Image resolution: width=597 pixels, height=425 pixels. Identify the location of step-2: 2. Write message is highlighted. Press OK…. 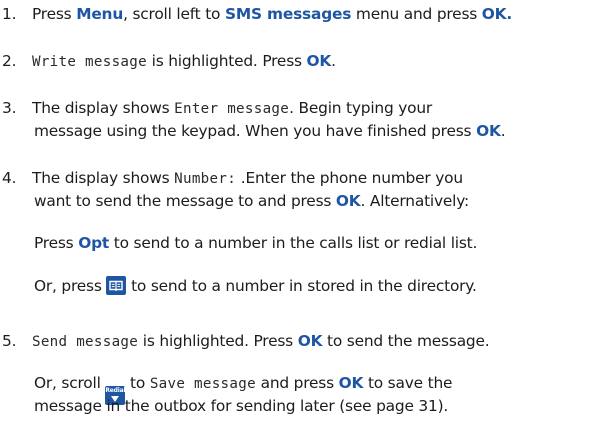
(169, 61).